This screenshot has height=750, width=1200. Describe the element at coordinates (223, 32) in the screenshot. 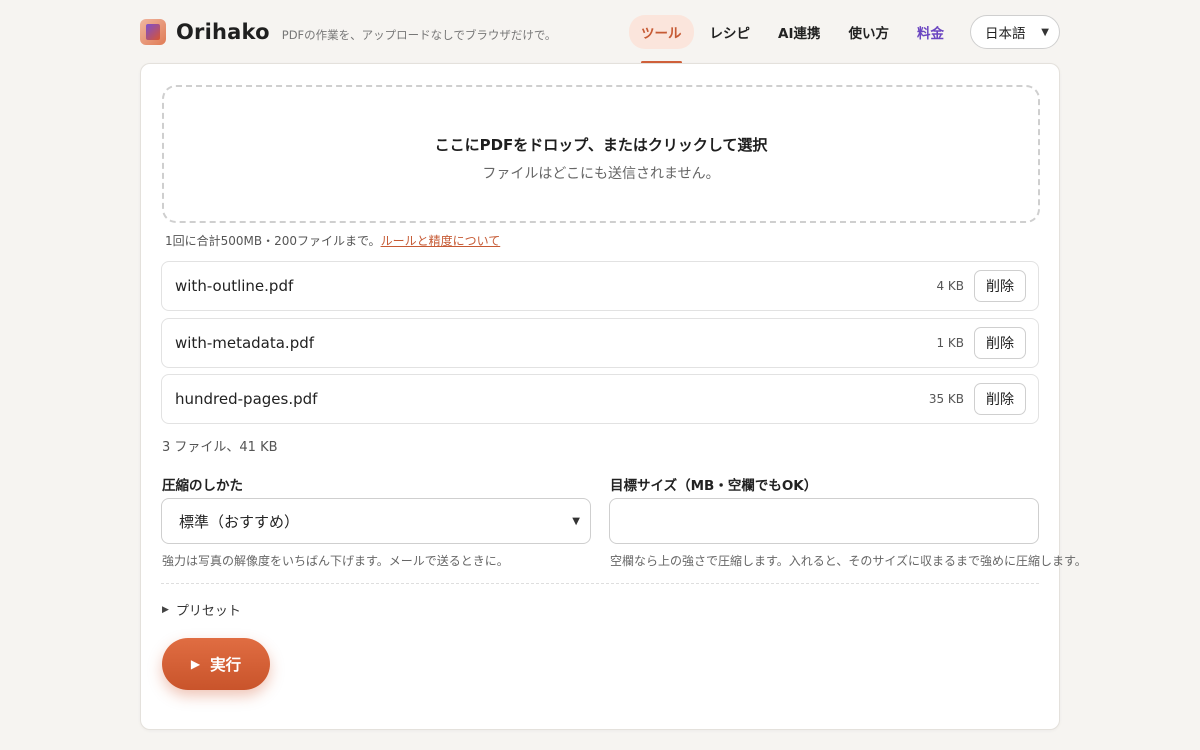

I see `brand-name: Orihako` at that location.